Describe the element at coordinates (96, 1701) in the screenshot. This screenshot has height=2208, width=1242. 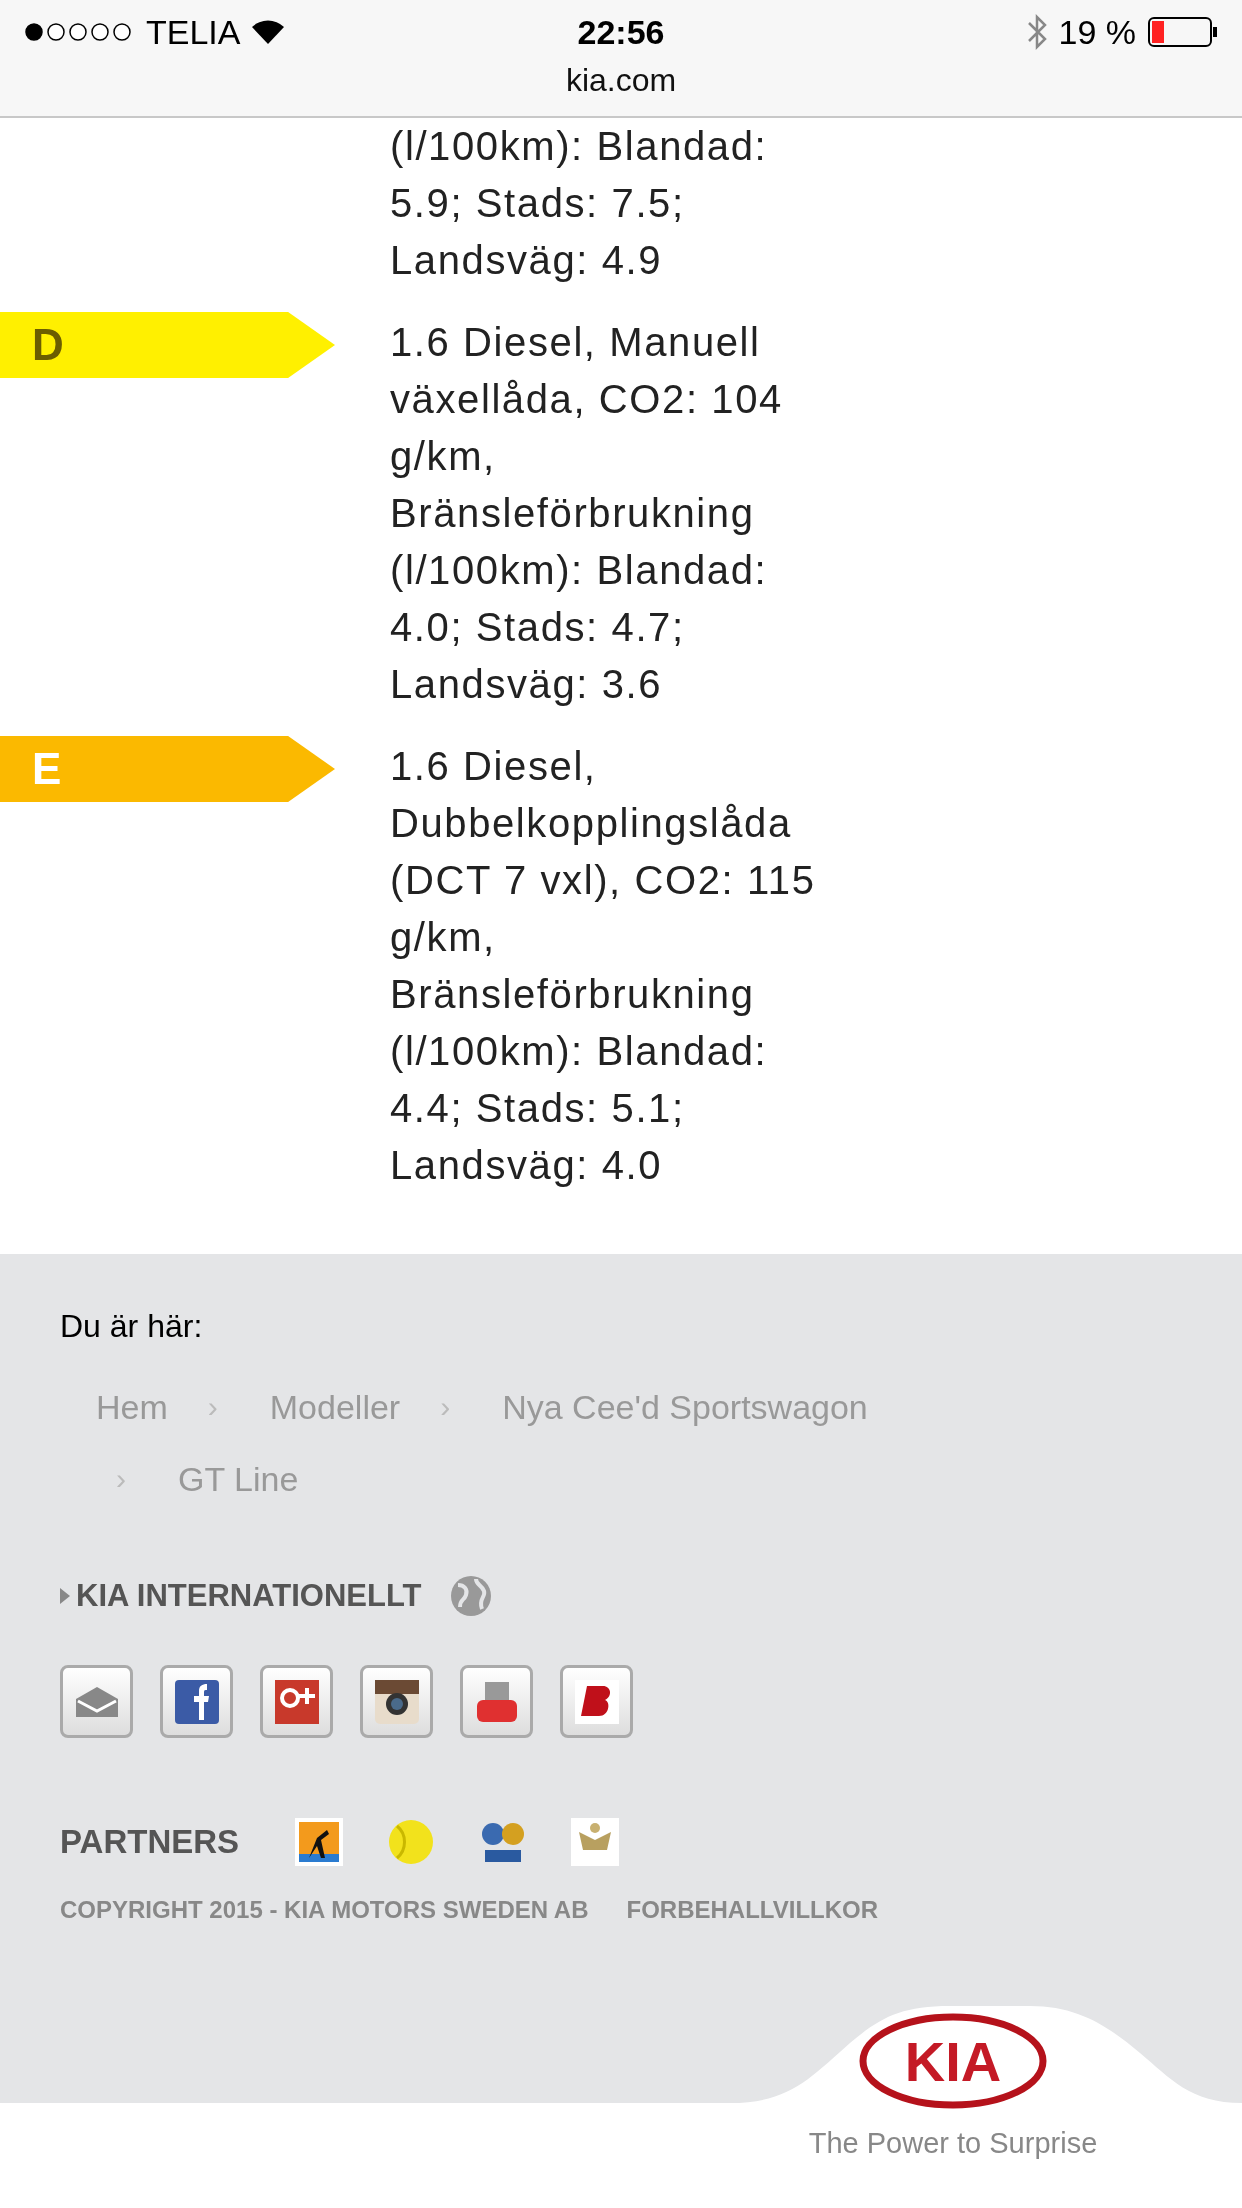
I see `mail-icon` at that location.